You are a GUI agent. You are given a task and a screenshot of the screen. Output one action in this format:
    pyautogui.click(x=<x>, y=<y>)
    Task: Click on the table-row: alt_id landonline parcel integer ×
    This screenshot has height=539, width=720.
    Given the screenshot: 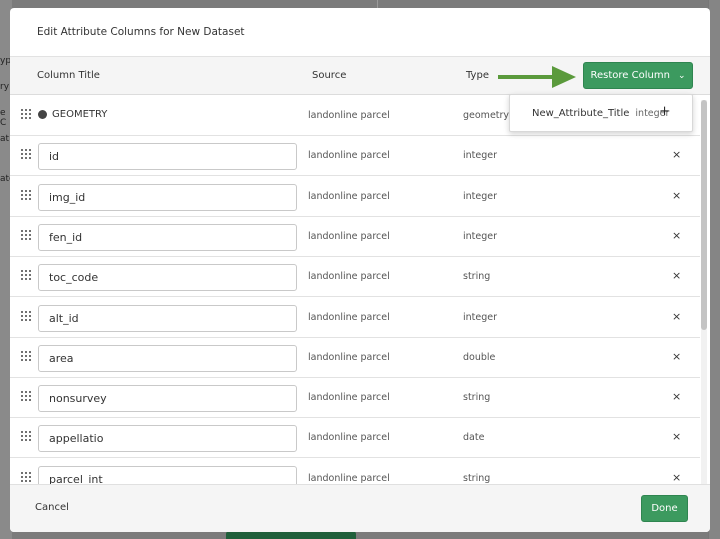 What is the action you would take?
    pyautogui.click(x=355, y=318)
    